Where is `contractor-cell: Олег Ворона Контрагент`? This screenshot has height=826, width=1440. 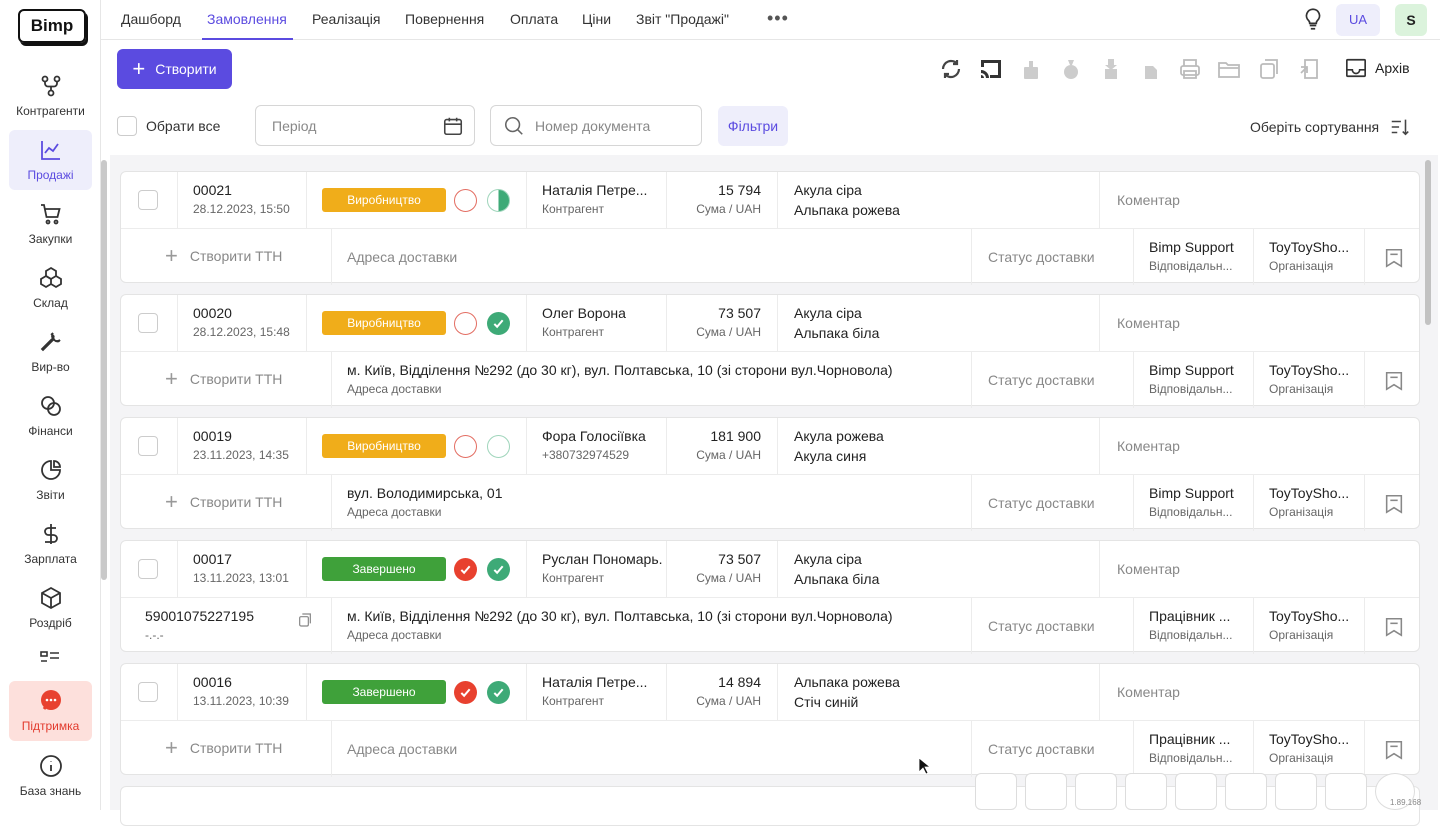
contractor-cell: Олег Ворона Контрагент is located at coordinates (602, 322).